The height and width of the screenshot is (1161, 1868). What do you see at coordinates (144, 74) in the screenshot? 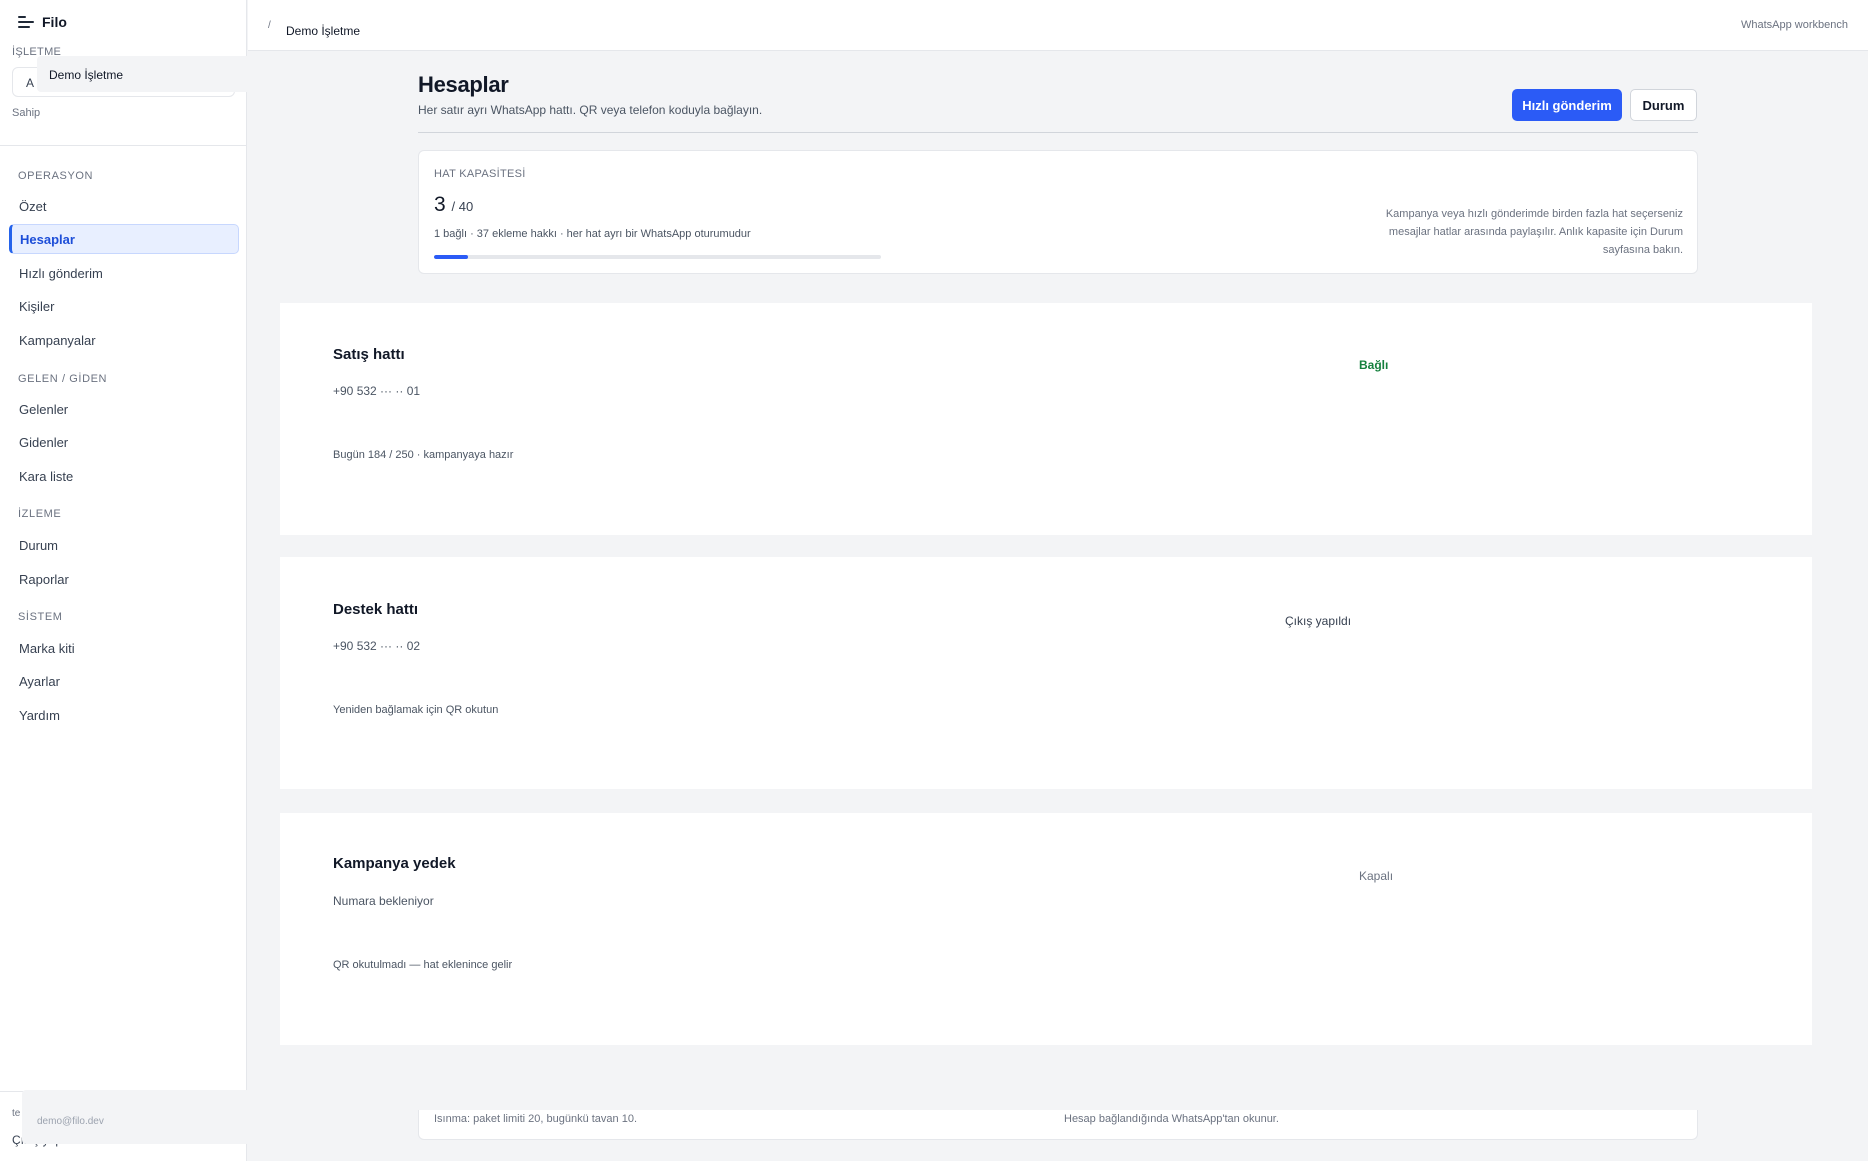
I see `business-option: Demo İşletme` at bounding box center [144, 74].